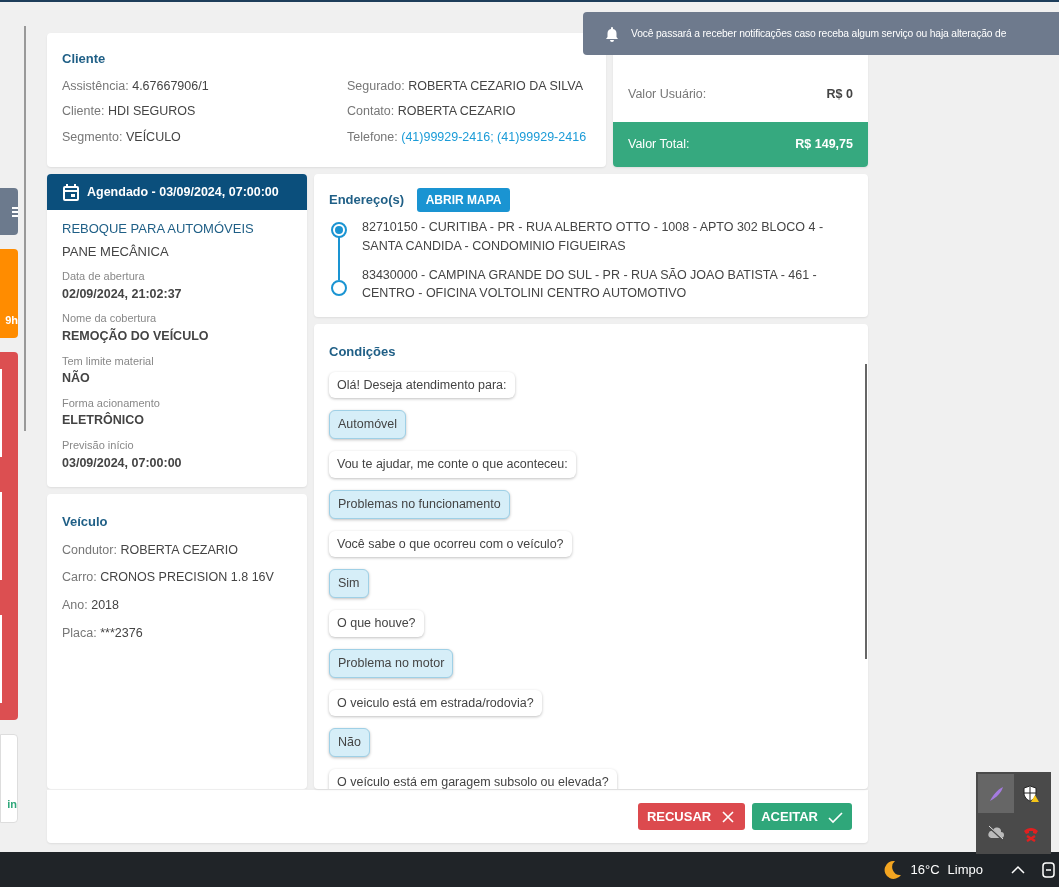 Image resolution: width=1059 pixels, height=887 pixels. Describe the element at coordinates (593, 237) in the screenshot. I see `address-text: 82710150 - CURITIBA - PR - RUA ALBERTO OTTO - 1008 - APTO 302 BLOCO 4 - SANTA CANDIDA - CONDOMINIO FIGUEIRAS` at that location.